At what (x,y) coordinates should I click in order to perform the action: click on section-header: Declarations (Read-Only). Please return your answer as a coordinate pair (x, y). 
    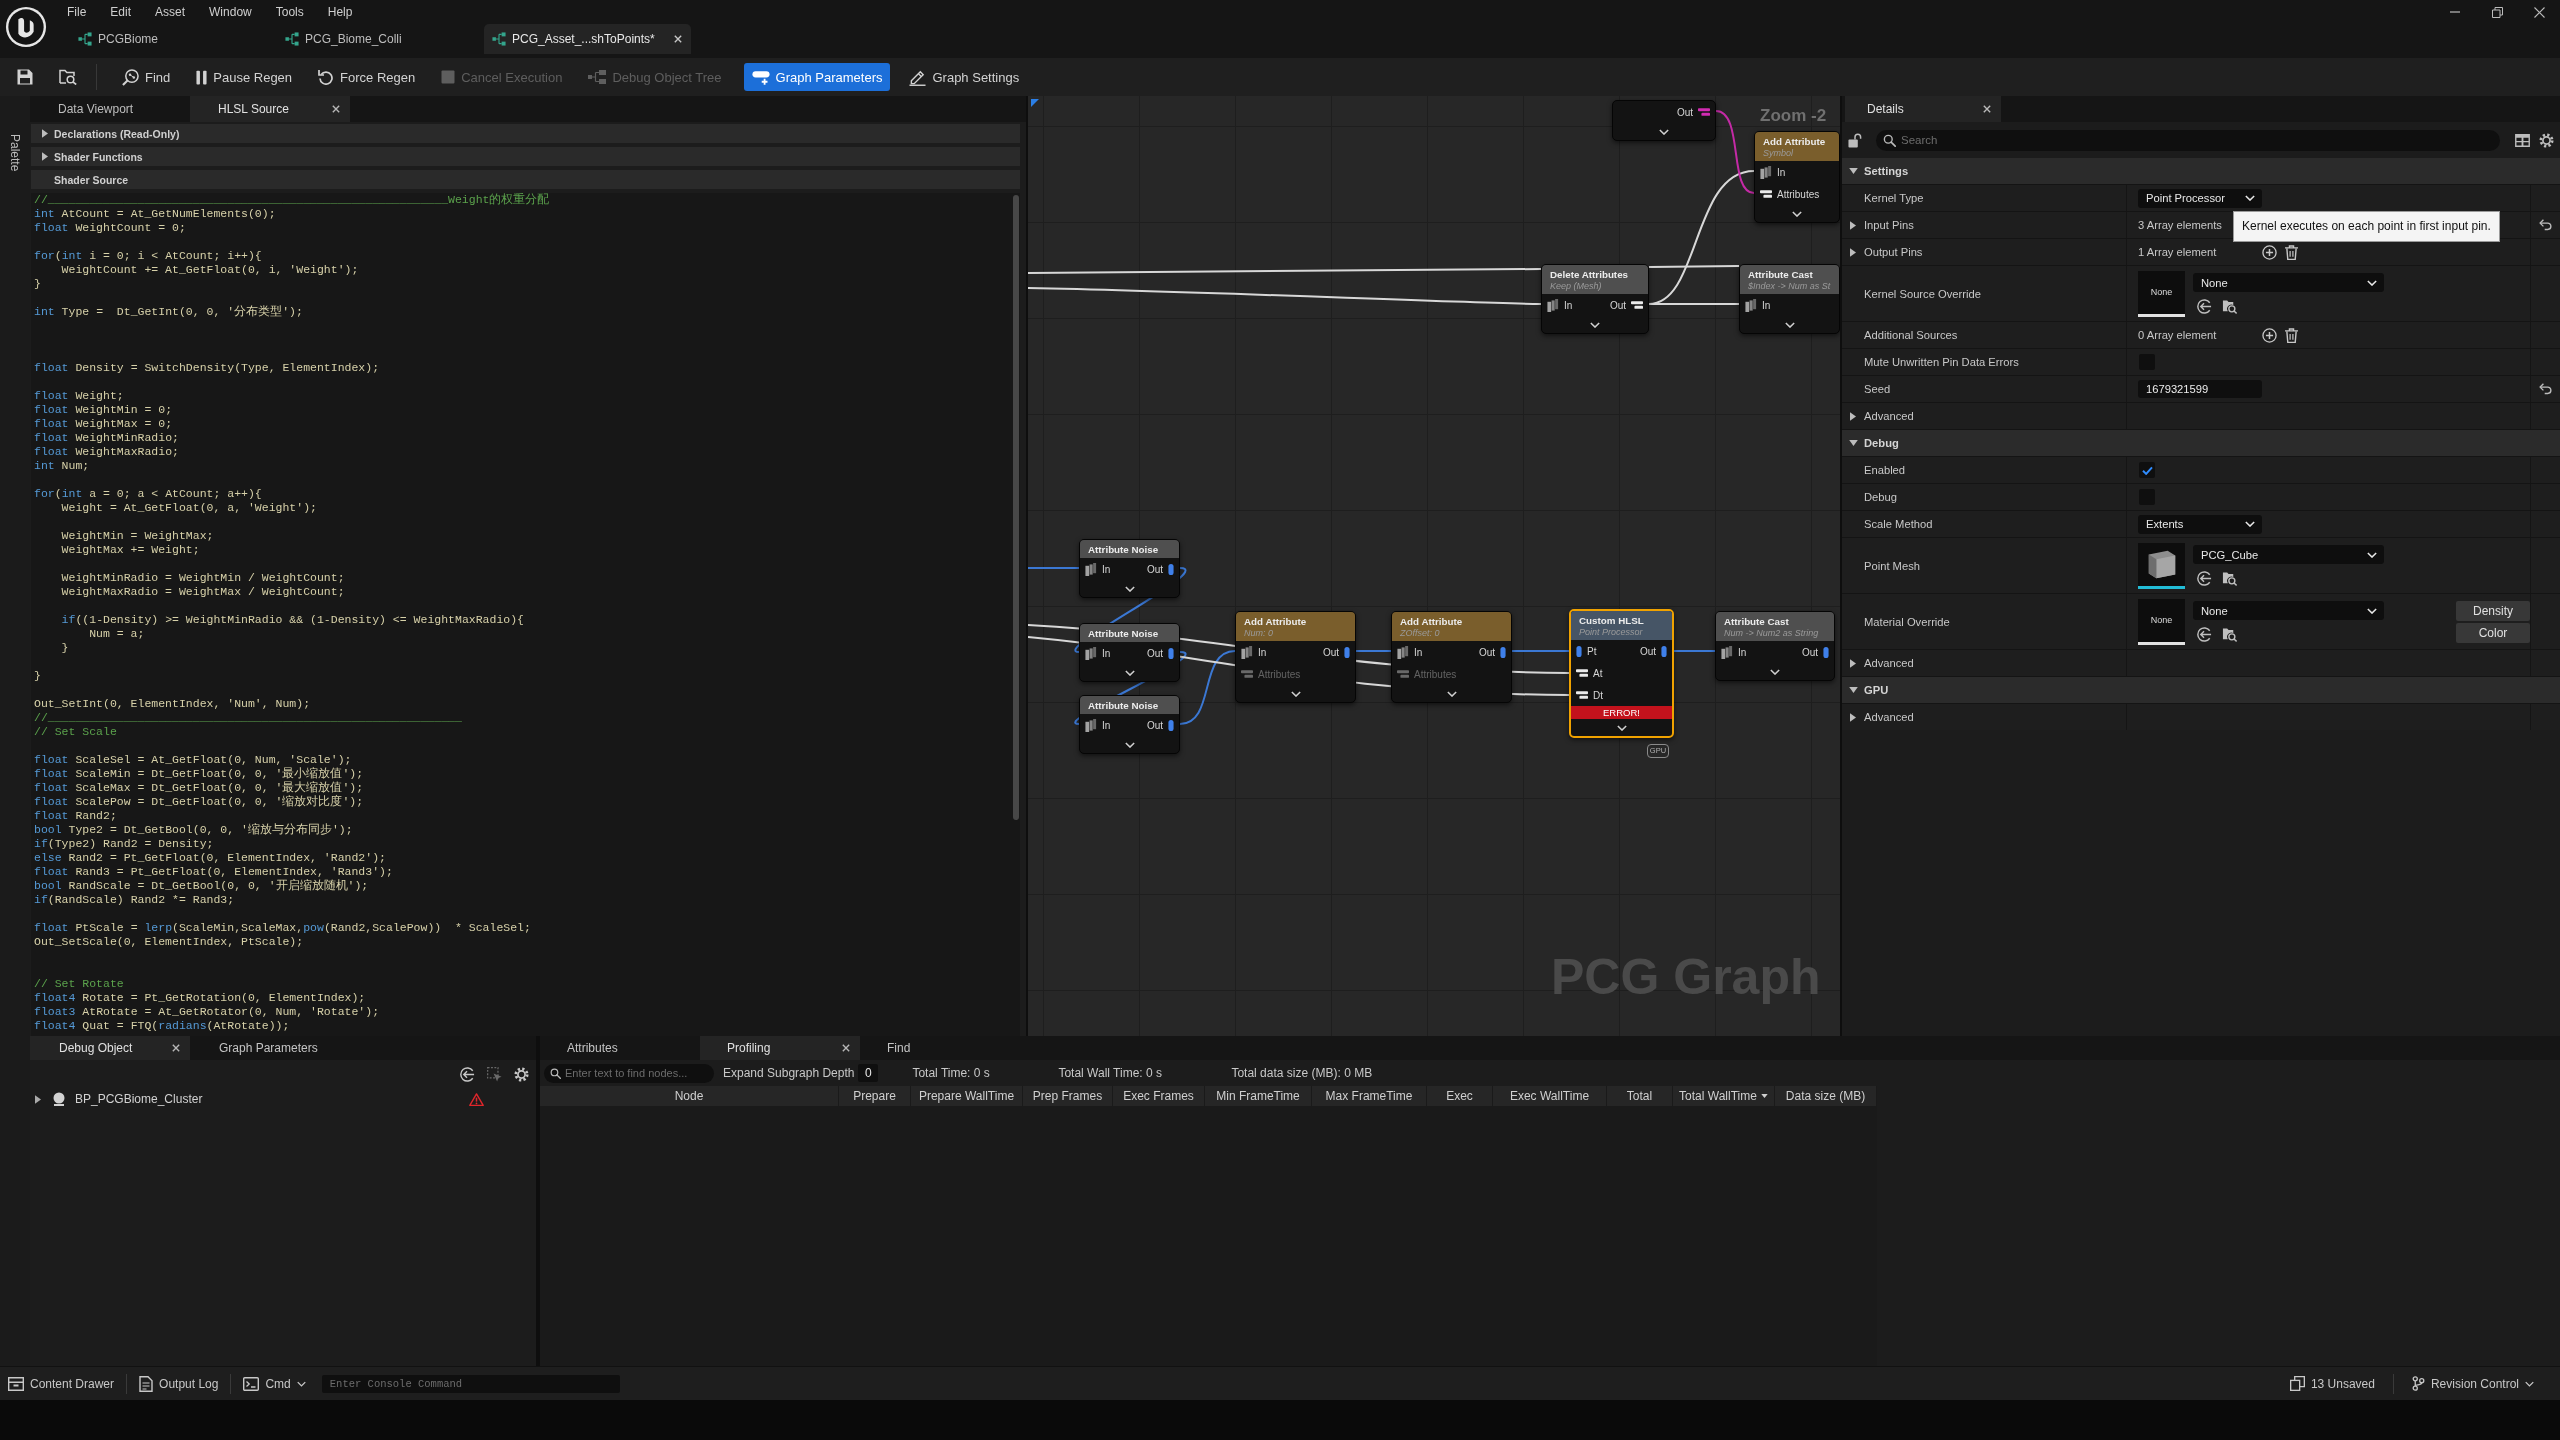
    Looking at the image, I should click on (525, 133).